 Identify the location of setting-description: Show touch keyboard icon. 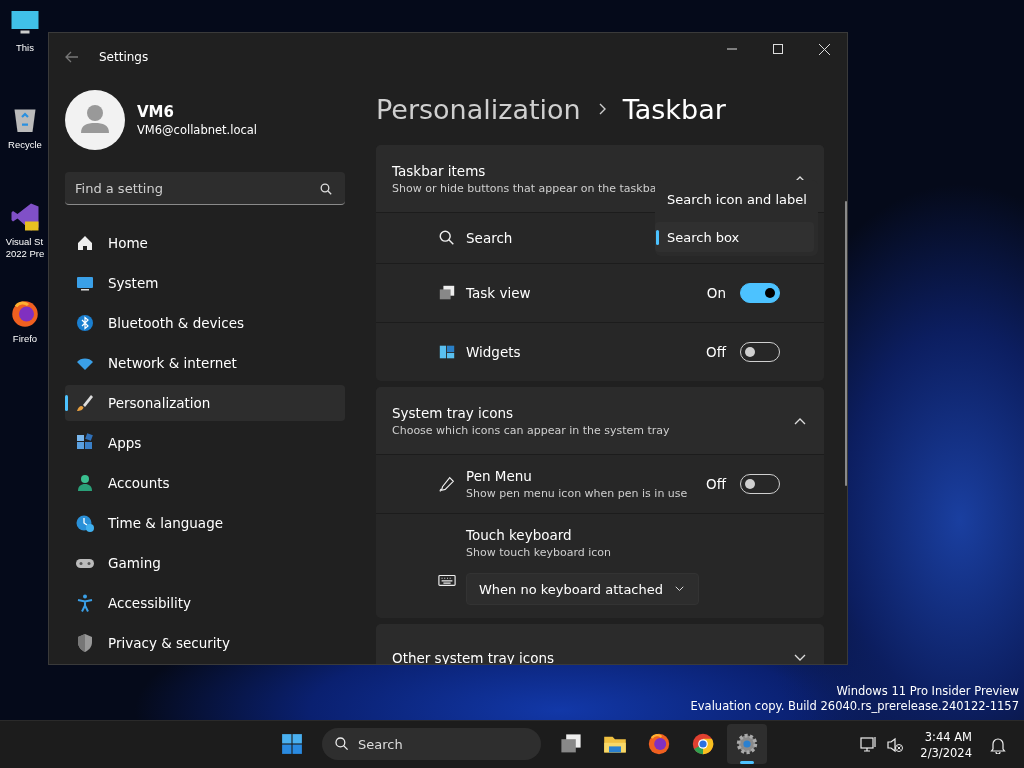
(539, 552).